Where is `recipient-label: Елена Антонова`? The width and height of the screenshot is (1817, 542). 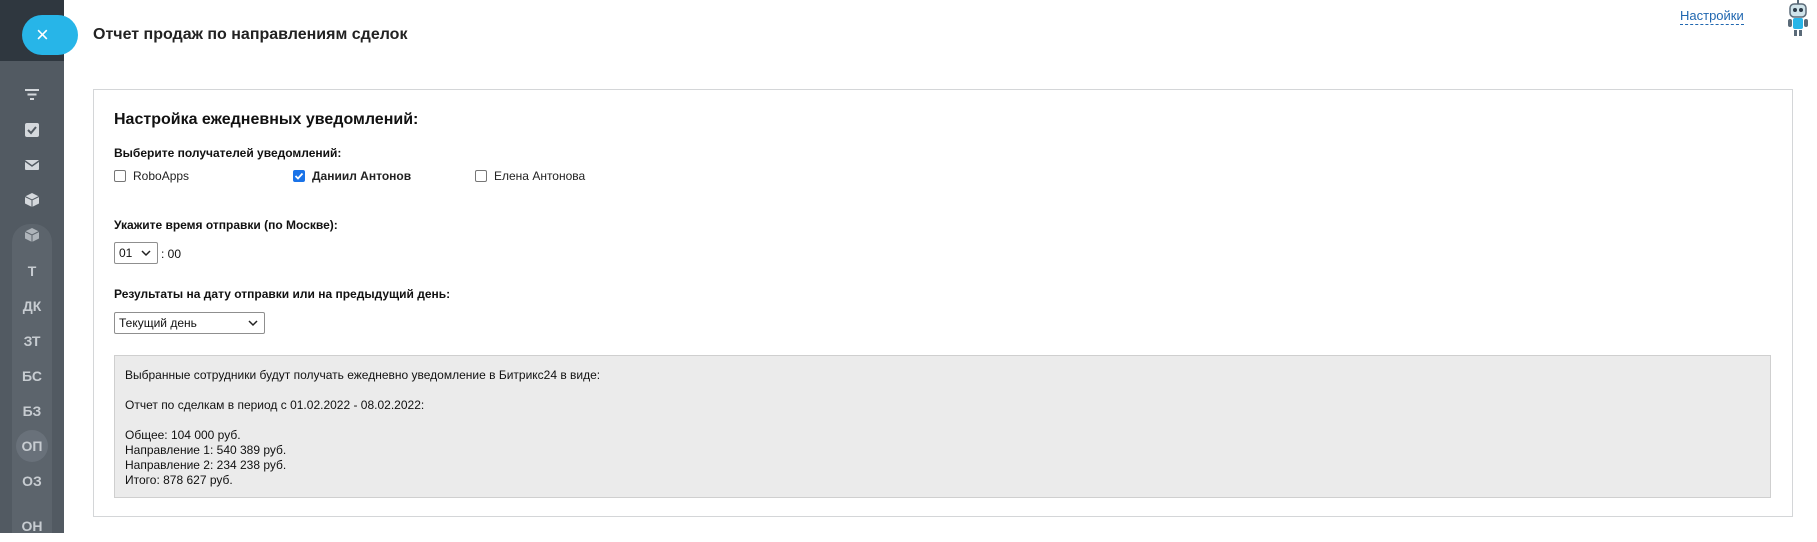 recipient-label: Елена Антонова is located at coordinates (540, 176).